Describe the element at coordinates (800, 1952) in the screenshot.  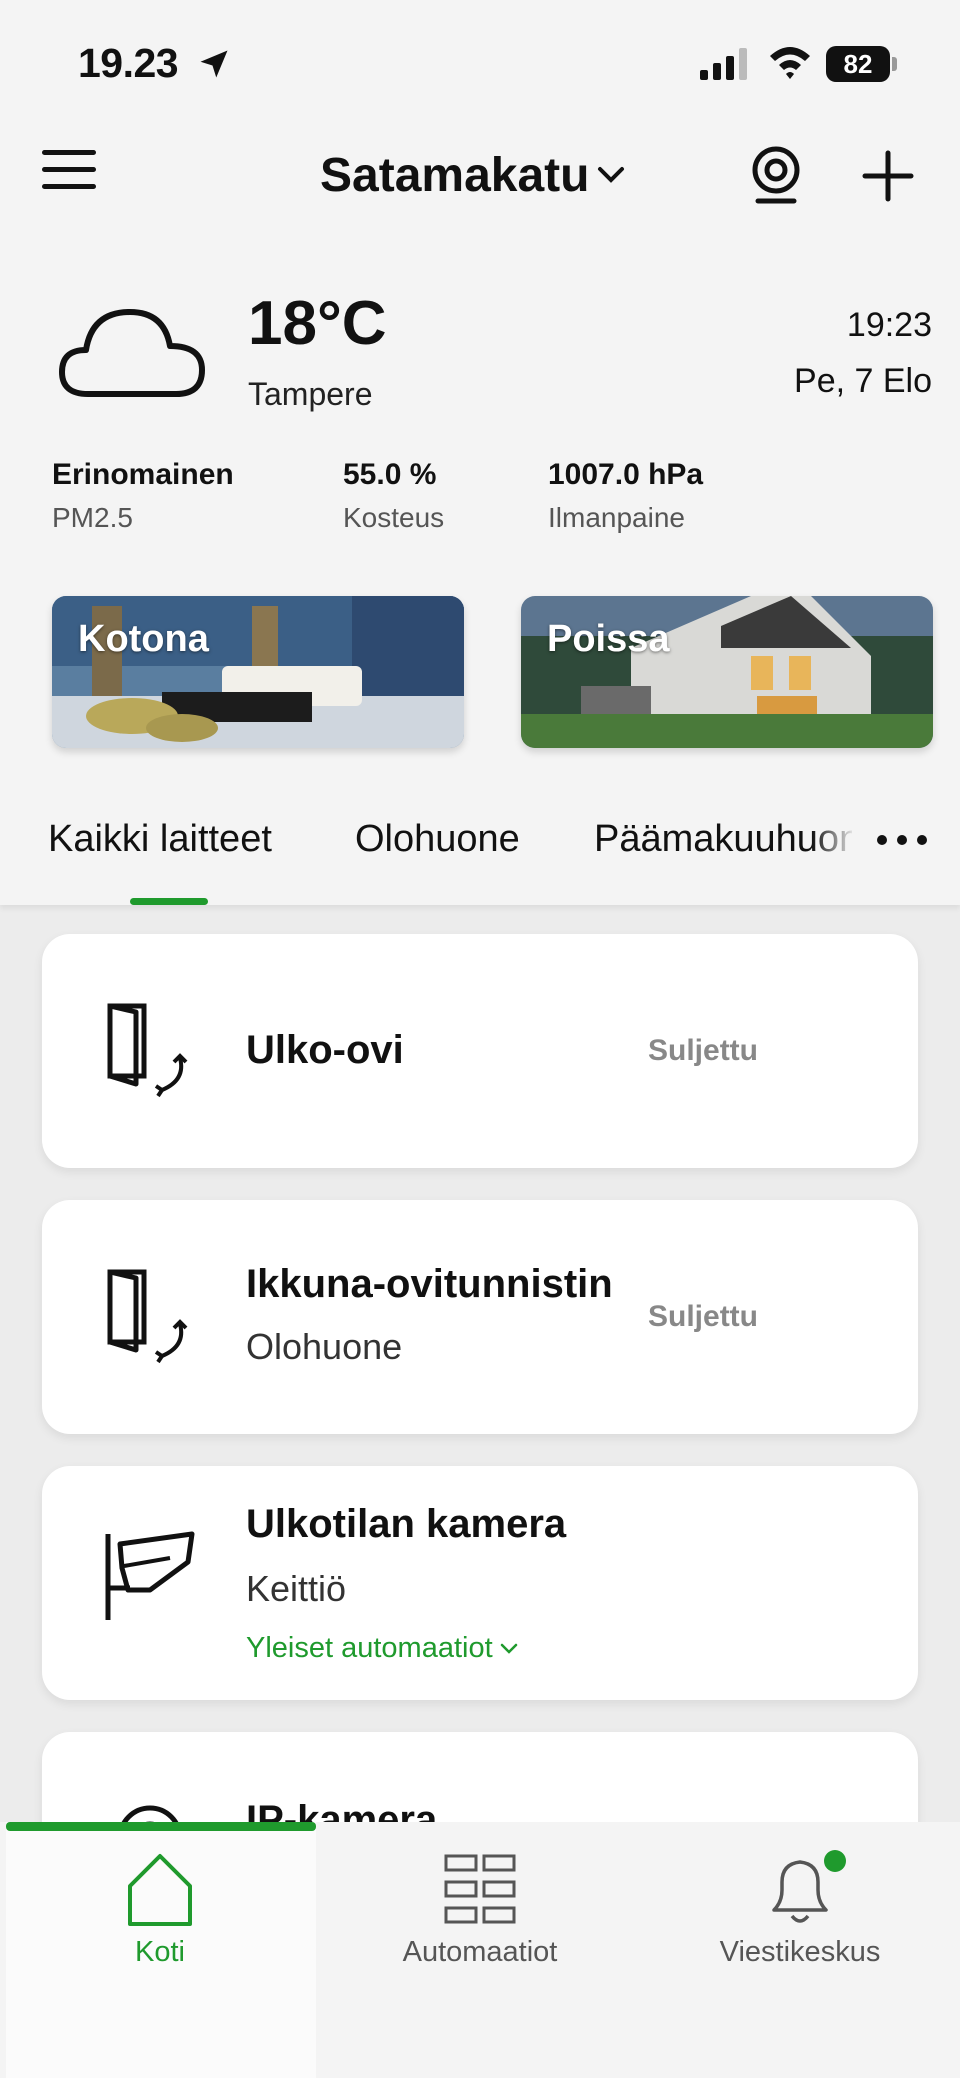
I see `nav-label: Viestikeskus` at that location.